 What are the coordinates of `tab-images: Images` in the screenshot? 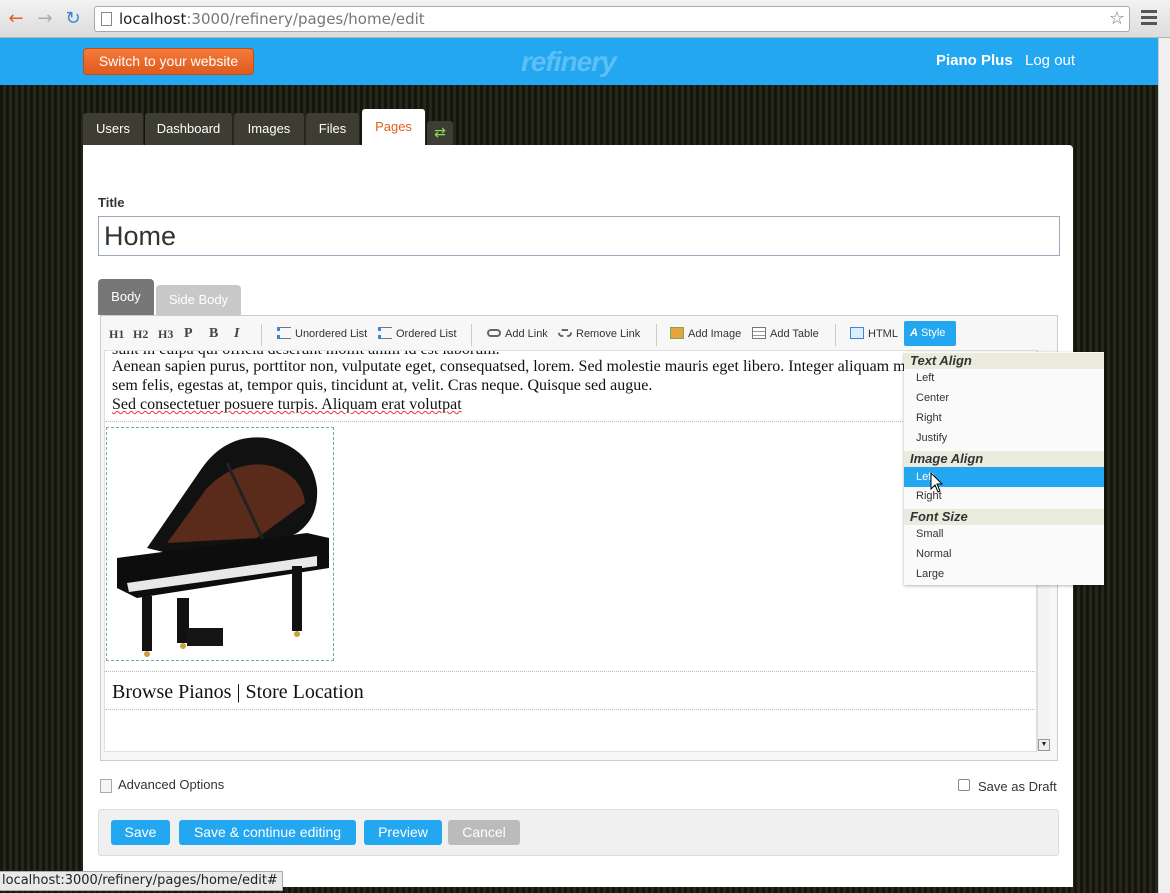 It's located at (269, 129).